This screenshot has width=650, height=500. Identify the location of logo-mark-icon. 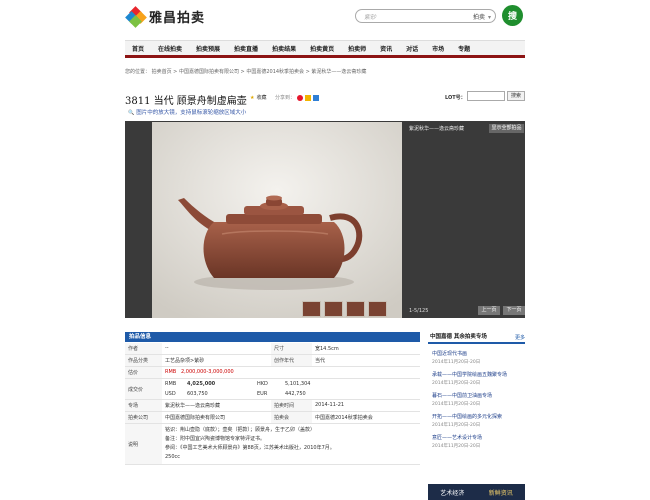
(136, 16).